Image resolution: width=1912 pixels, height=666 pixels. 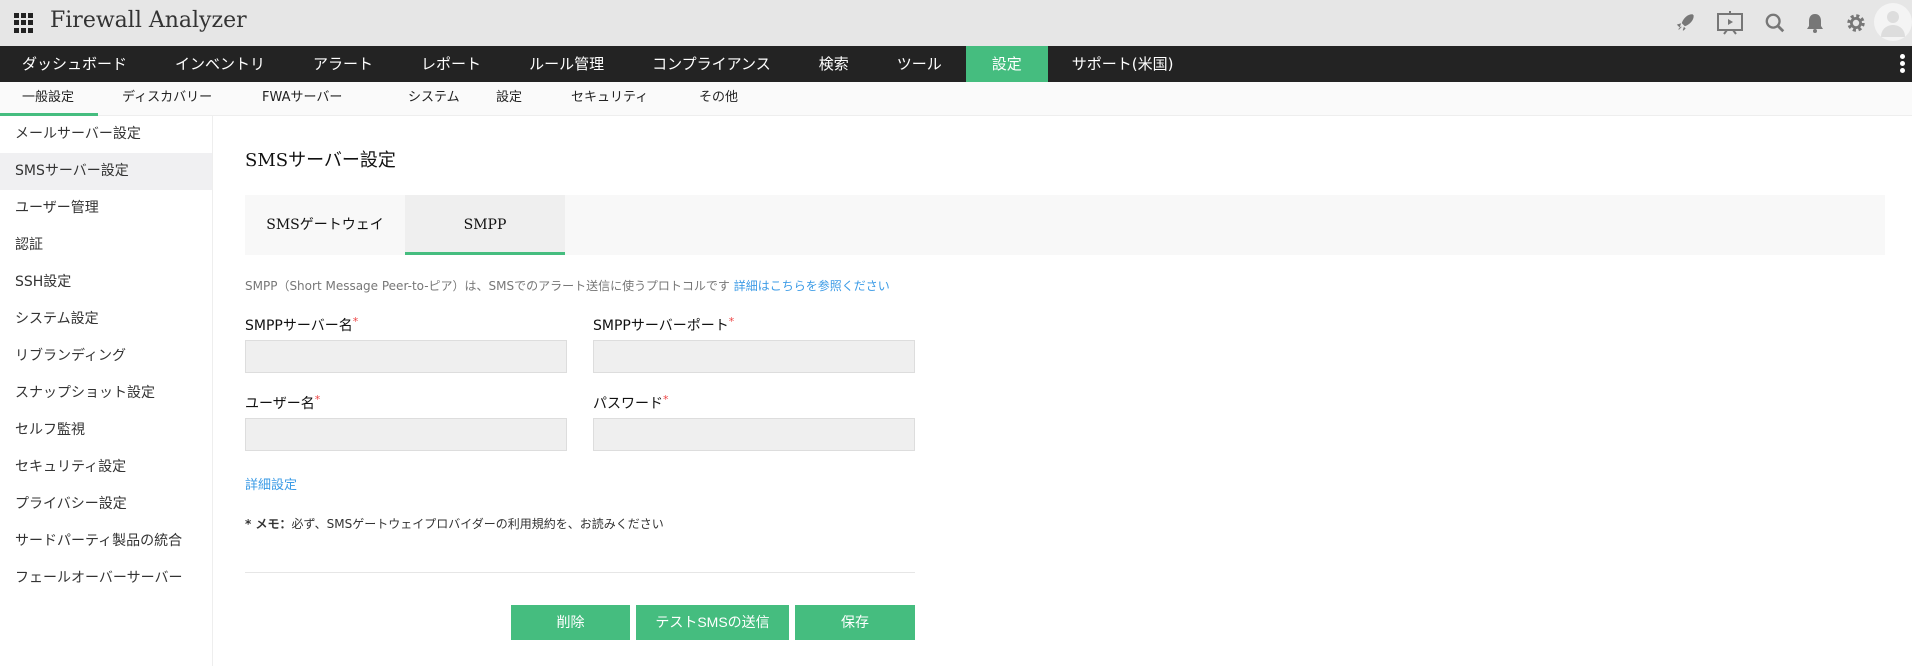 I want to click on label-text: ユーザー名, so click(x=280, y=404).